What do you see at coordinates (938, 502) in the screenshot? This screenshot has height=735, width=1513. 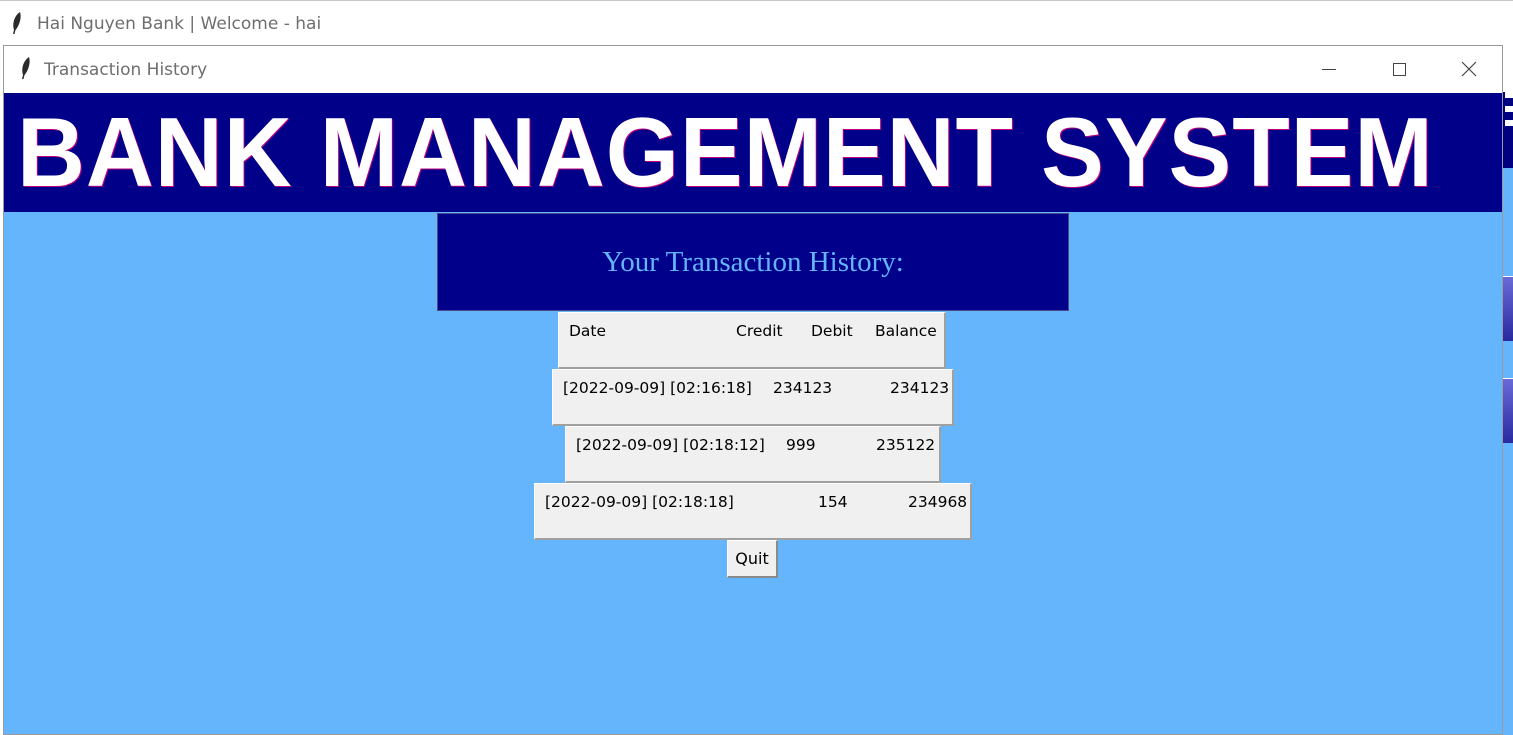 I see `cell-balance: 234968` at bounding box center [938, 502].